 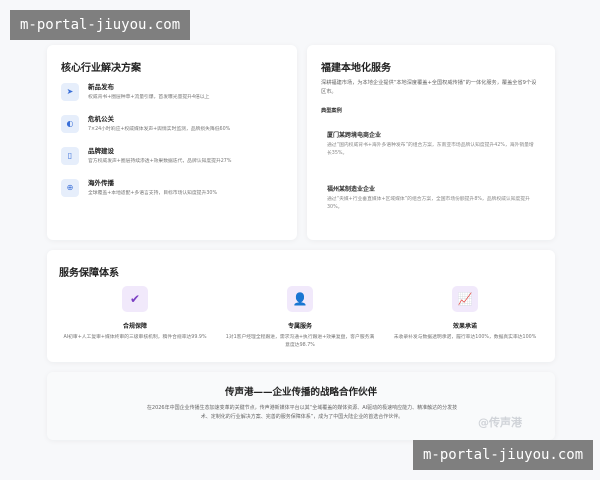 I want to click on site-watermark-bottom: m-portal-jiuyou.com, so click(x=503, y=455).